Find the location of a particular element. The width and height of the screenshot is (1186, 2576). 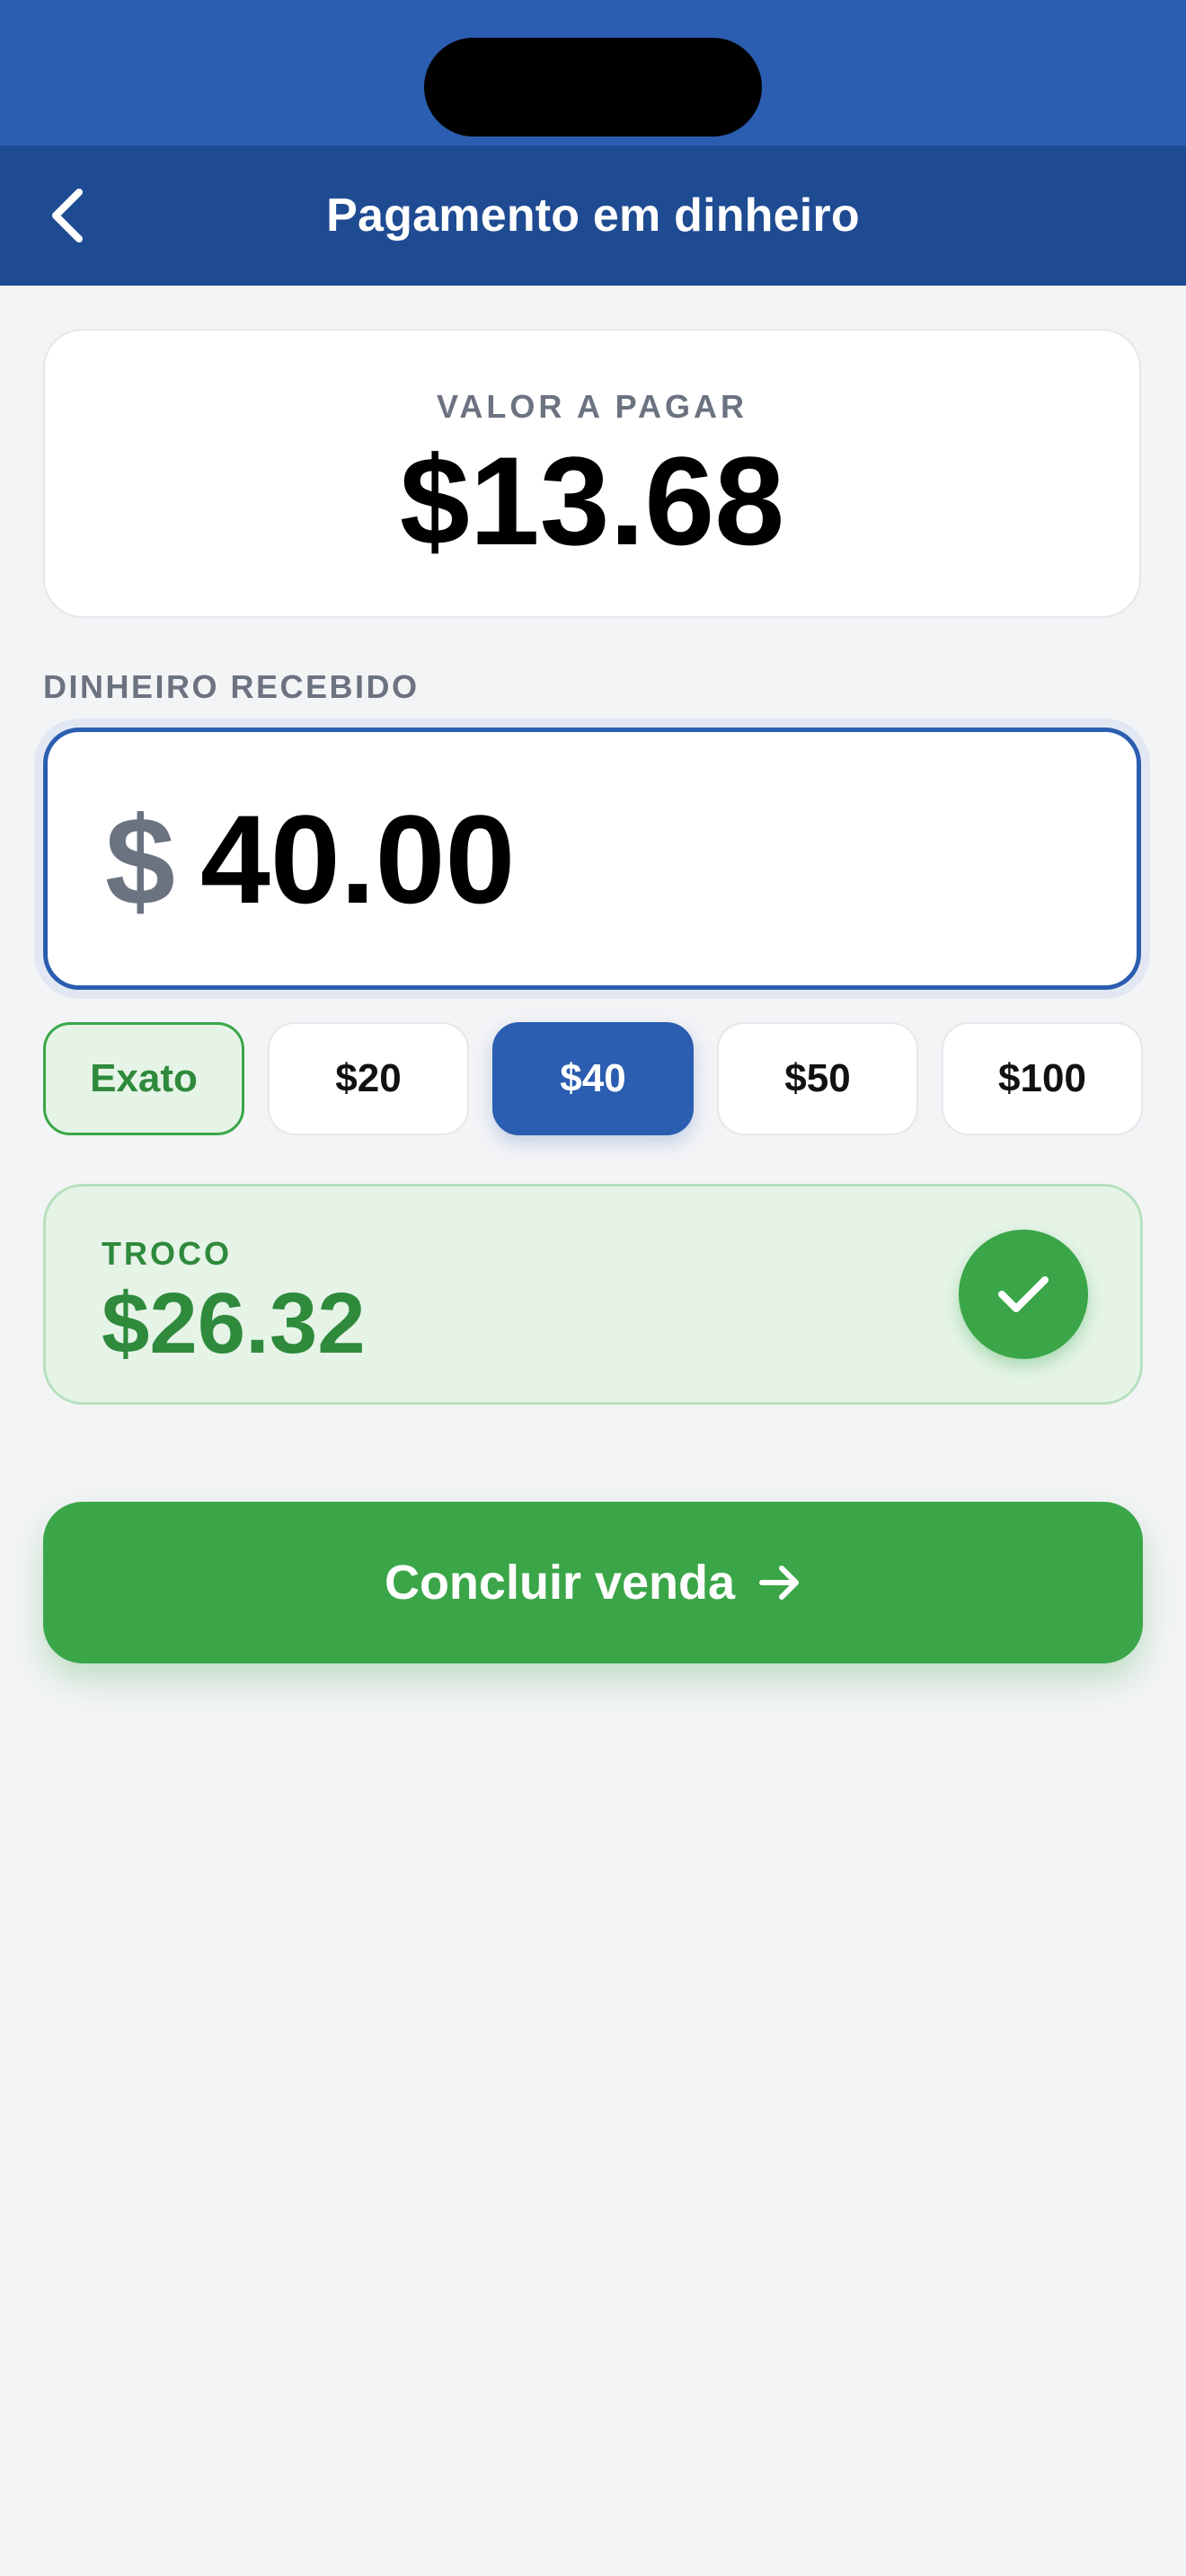

page-title: Pagamento em dinheiro is located at coordinates (593, 216).